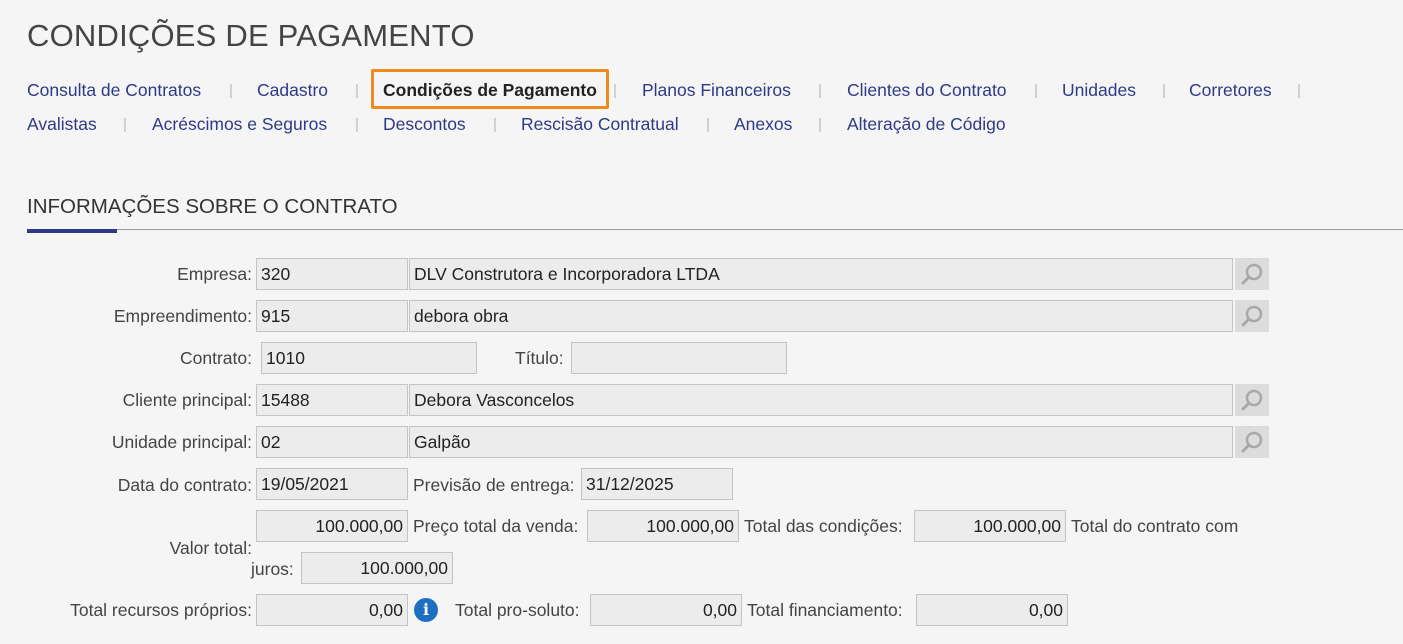 The height and width of the screenshot is (644, 1403). What do you see at coordinates (377, 568) in the screenshot?
I see `total-contrato-juros-field: 100.000,00` at bounding box center [377, 568].